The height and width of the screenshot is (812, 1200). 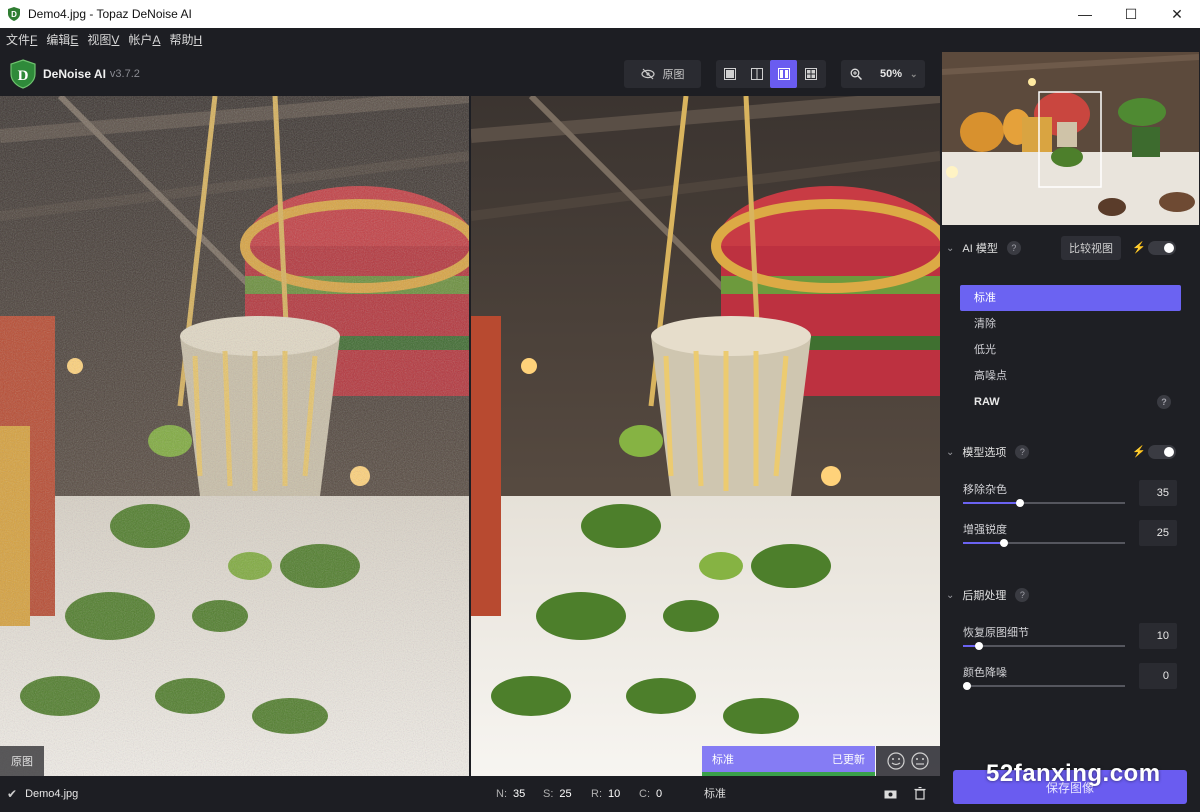 What do you see at coordinates (600, 40) in the screenshot?
I see `menu-bar: 文件F 编辑E 视图V 帐户A 帮助H` at bounding box center [600, 40].